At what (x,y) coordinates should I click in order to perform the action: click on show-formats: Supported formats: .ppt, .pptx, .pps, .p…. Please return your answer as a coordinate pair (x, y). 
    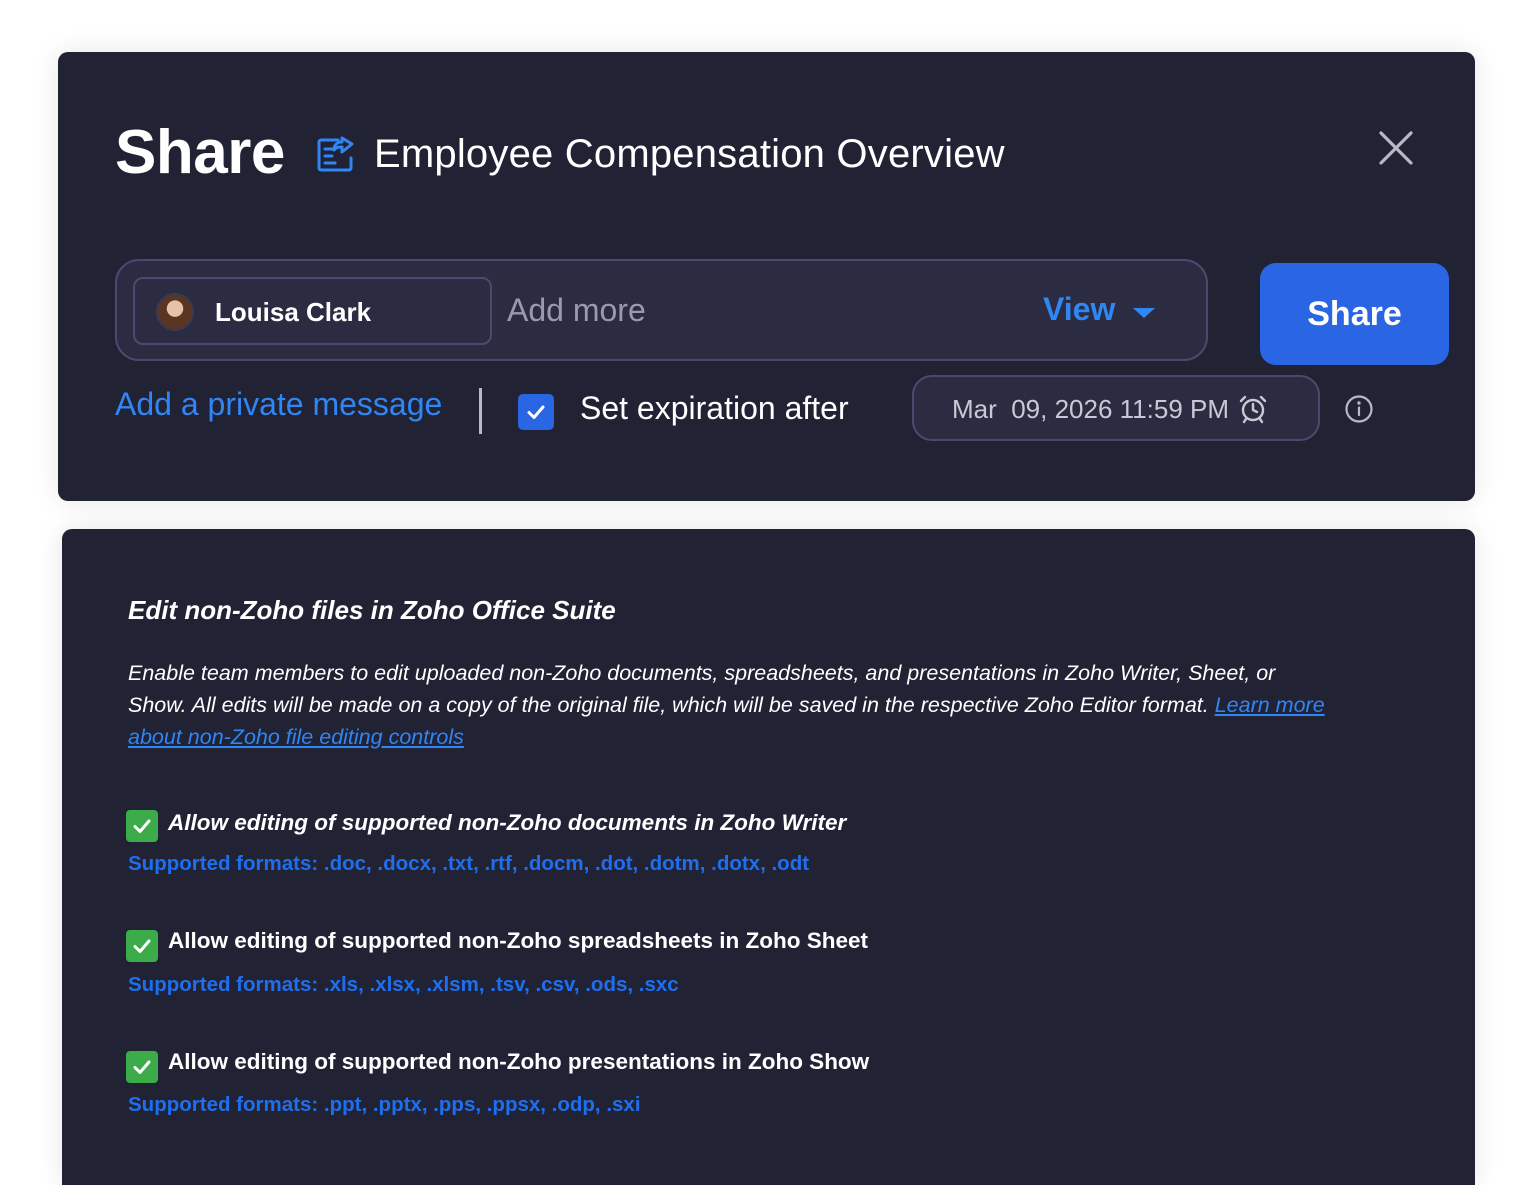
    Looking at the image, I should click on (384, 1104).